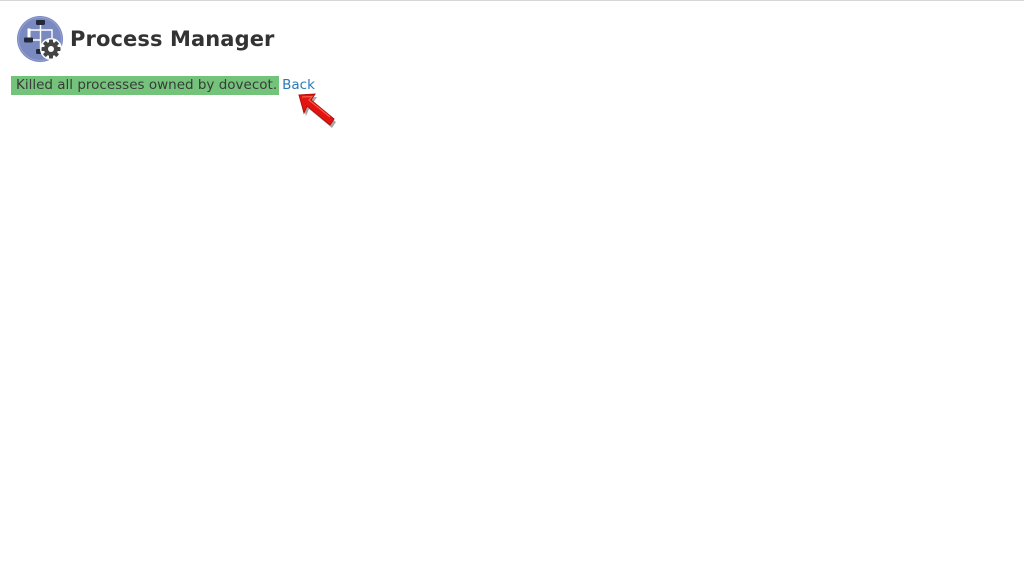  Describe the element at coordinates (145, 85) in the screenshot. I see `success-message: Killed all processes owned by dovecot.` at that location.